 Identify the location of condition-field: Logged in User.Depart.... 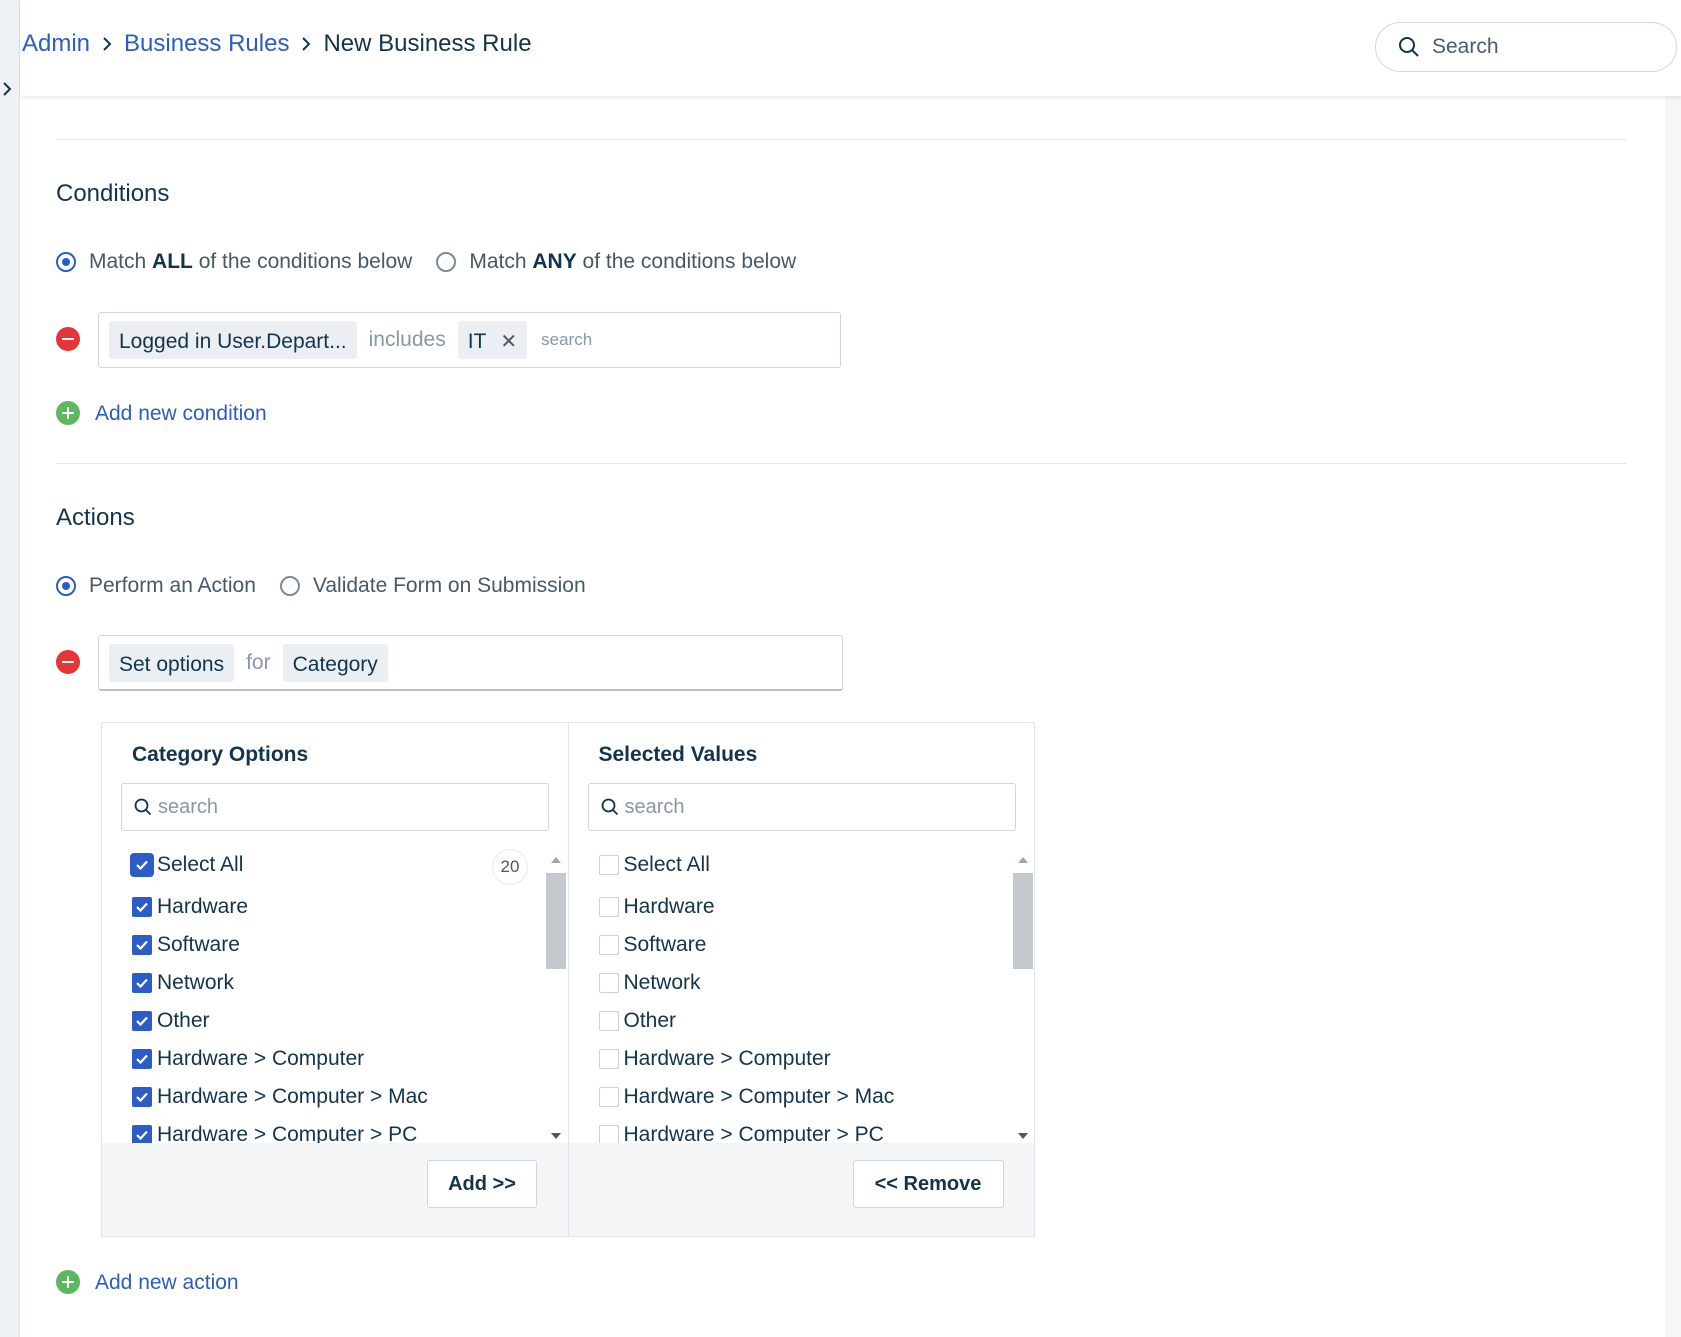
(233, 340).